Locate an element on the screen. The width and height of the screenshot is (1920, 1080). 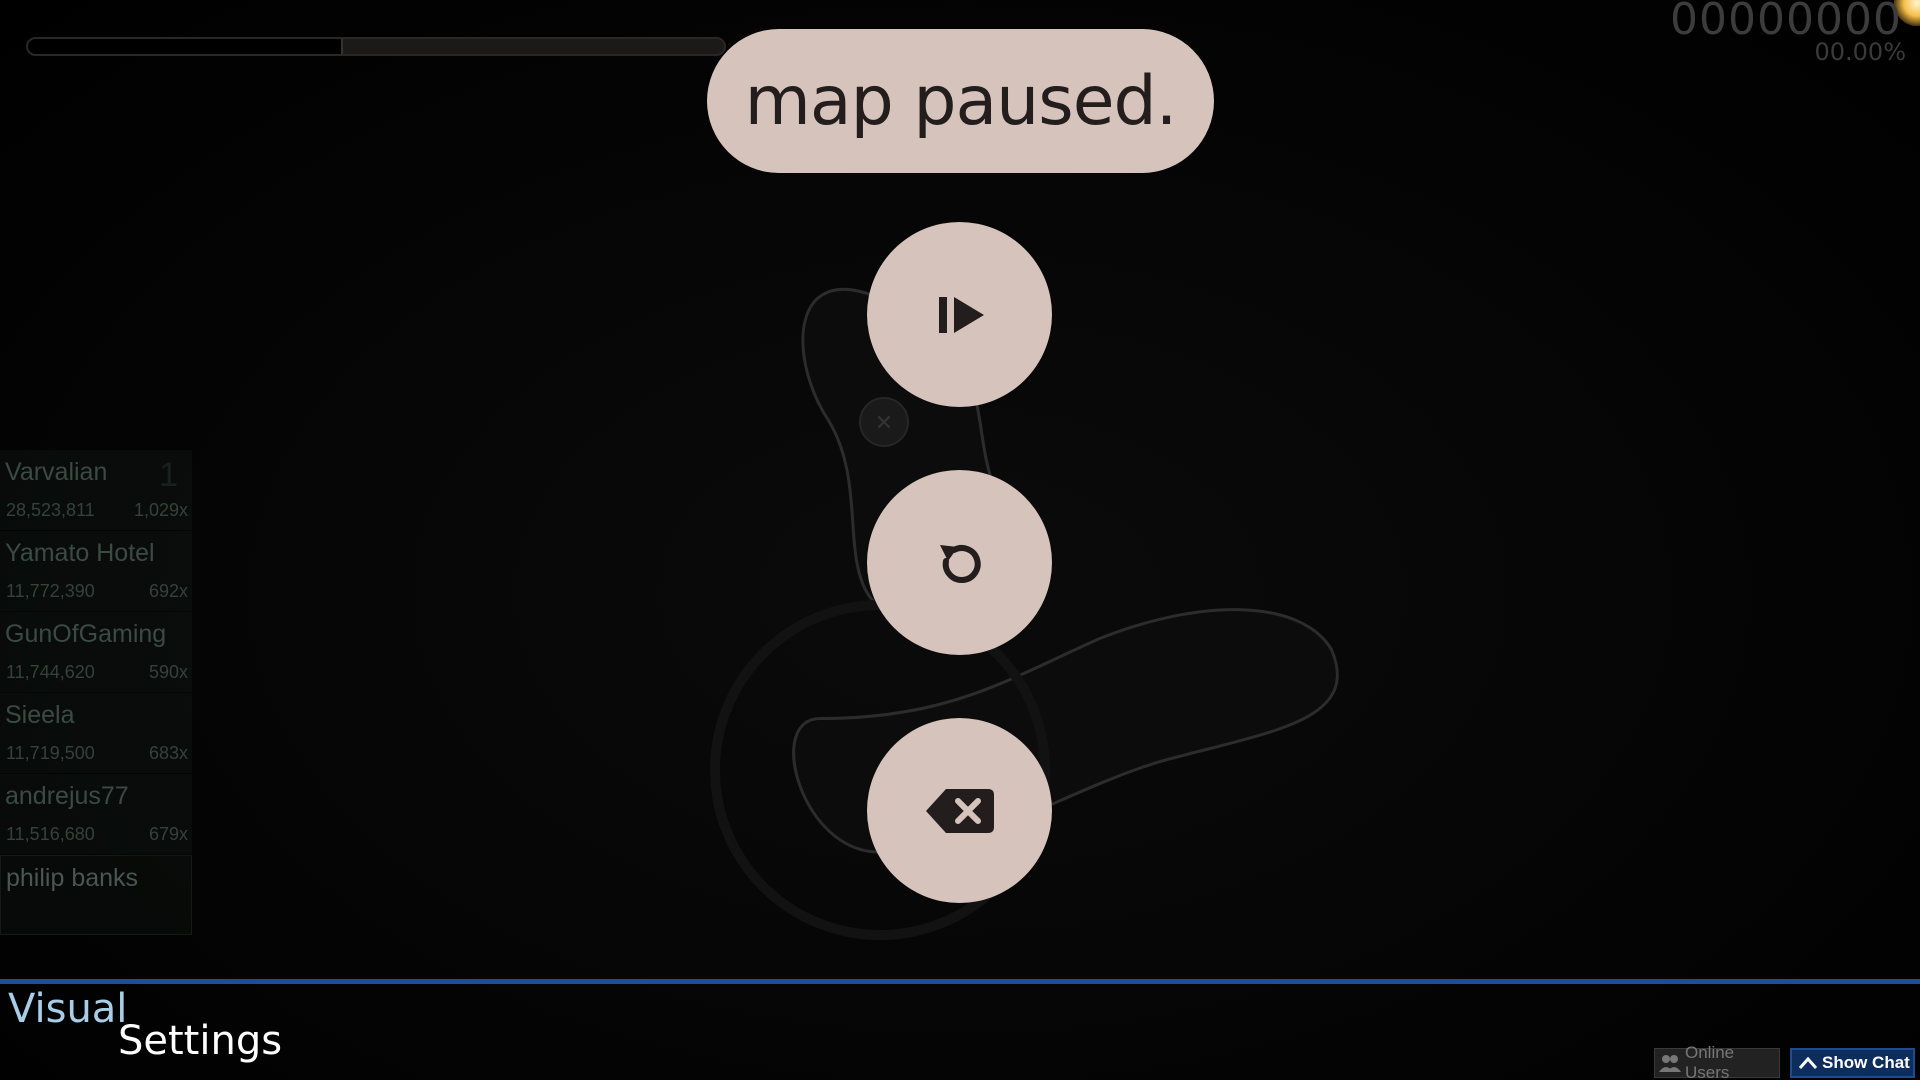
player-score: 28,523,811 is located at coordinates (50, 510).